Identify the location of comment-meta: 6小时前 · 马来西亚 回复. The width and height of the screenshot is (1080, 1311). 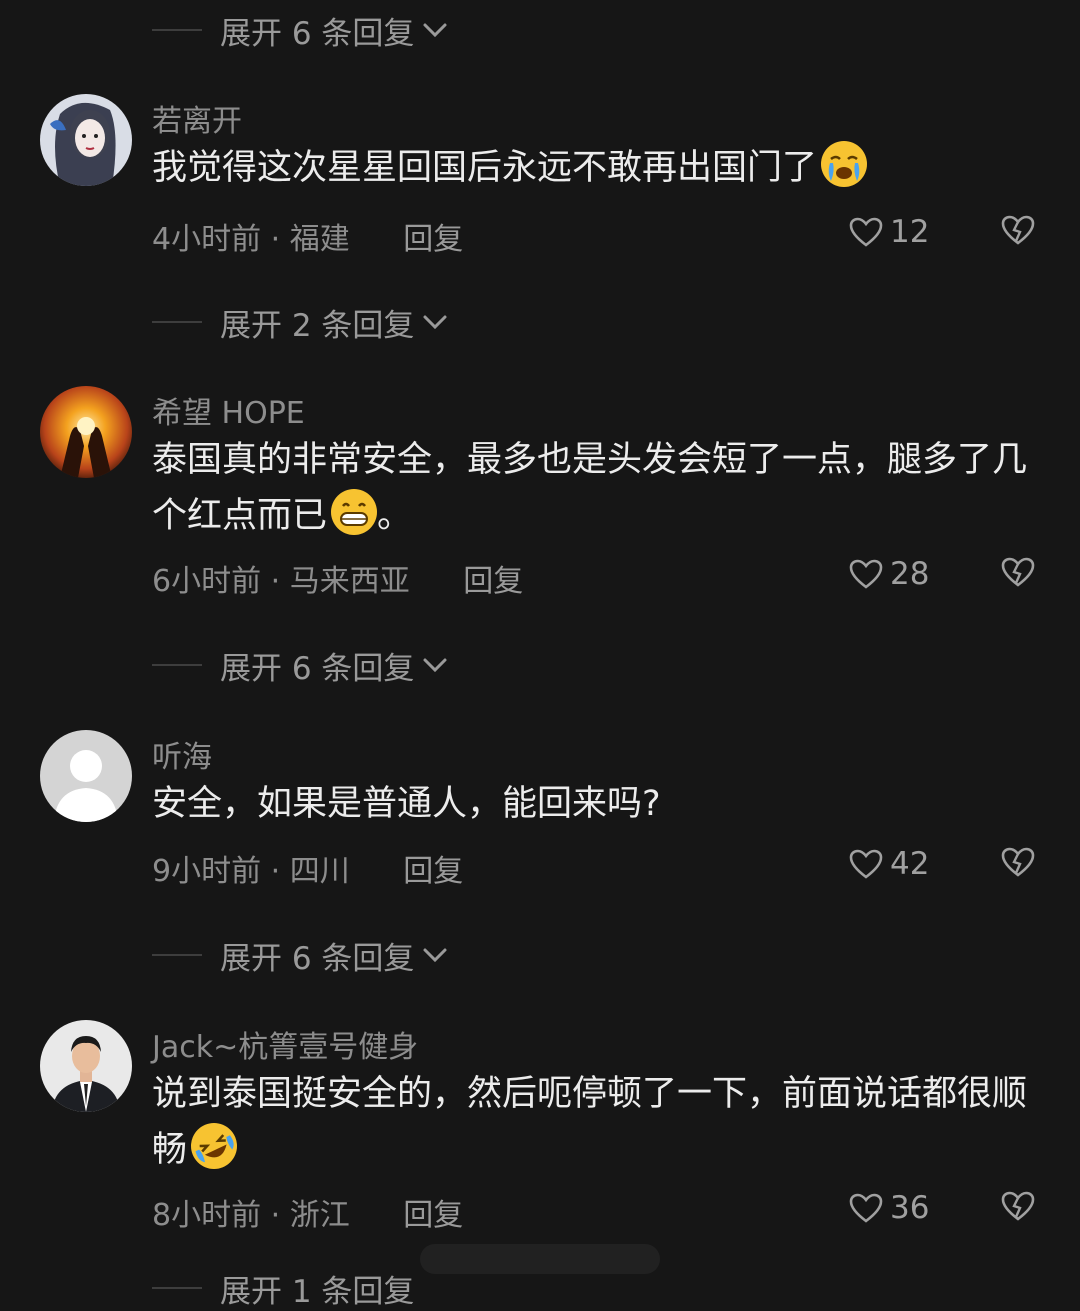
(338, 581).